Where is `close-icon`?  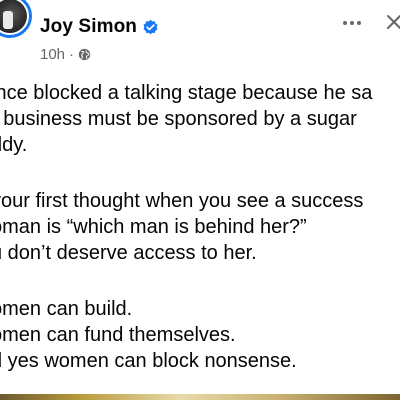
close-icon is located at coordinates (392, 22).